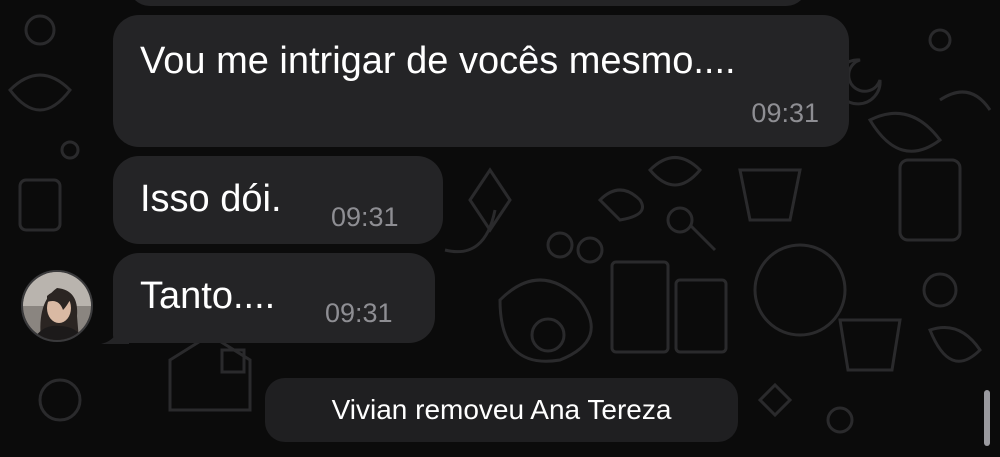 This screenshot has height=457, width=1000. I want to click on previous-message-bubble-edge, so click(468, 3).